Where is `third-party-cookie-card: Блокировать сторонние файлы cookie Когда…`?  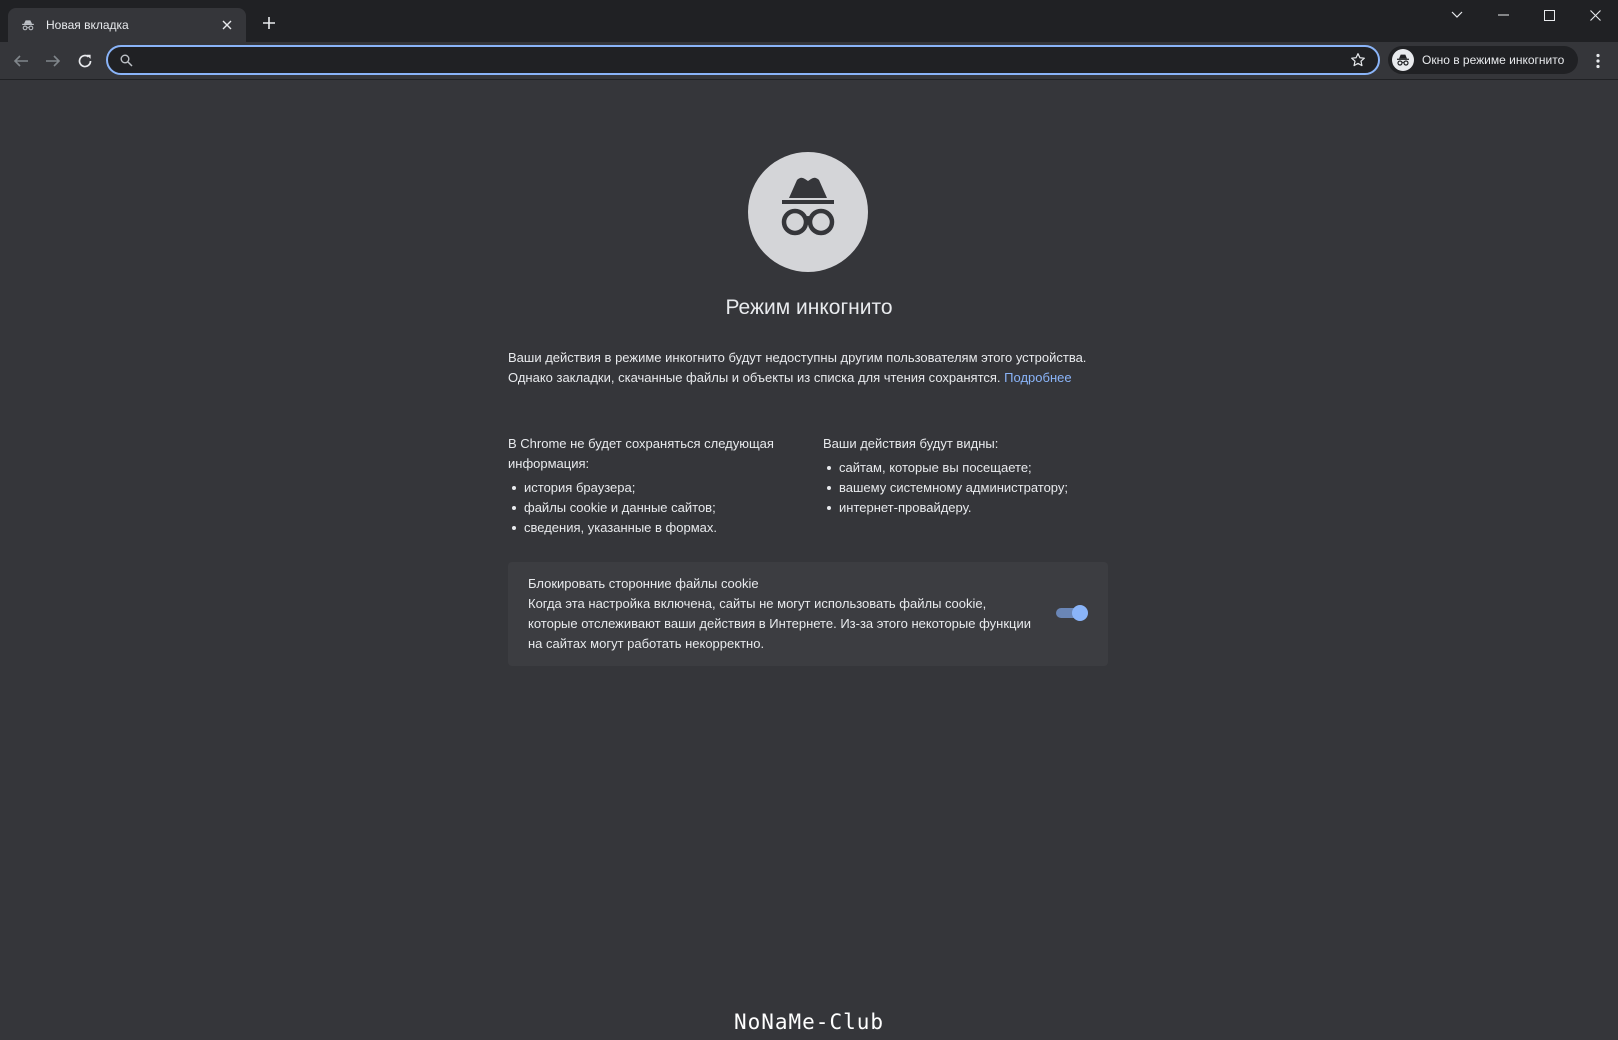 third-party-cookie-card: Блокировать сторонние файлы cookie Когда… is located at coordinates (808, 614).